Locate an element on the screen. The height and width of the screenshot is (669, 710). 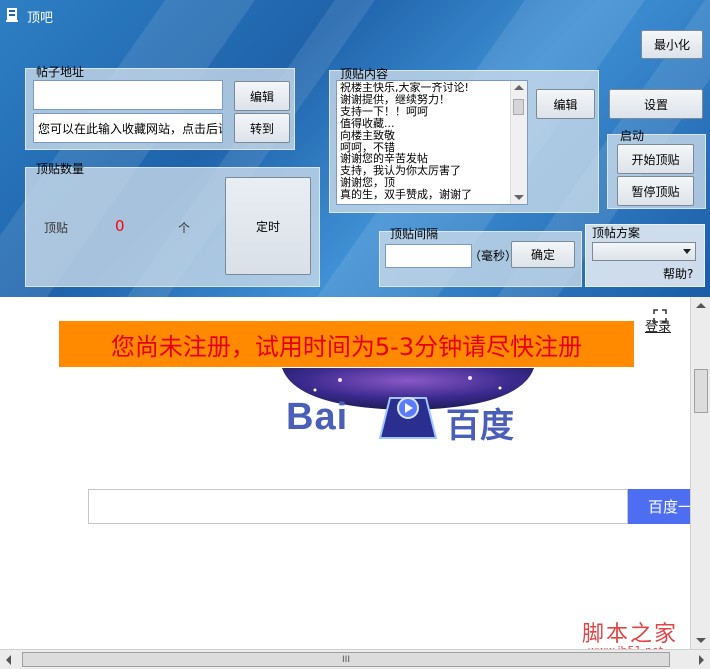
post-address-label: 帖子地址 is located at coordinates (60, 72).